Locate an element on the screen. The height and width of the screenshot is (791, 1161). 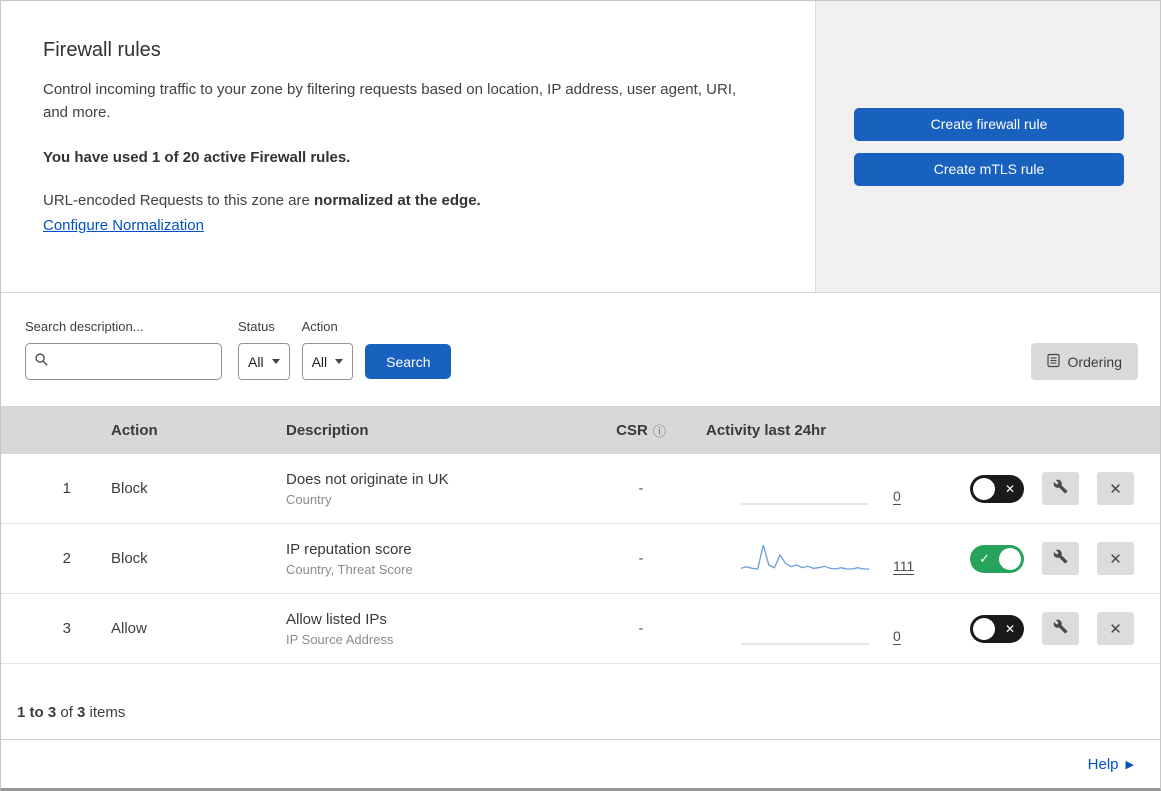
configure-normalization-link: Configure Normalization is located at coordinates (123, 225).